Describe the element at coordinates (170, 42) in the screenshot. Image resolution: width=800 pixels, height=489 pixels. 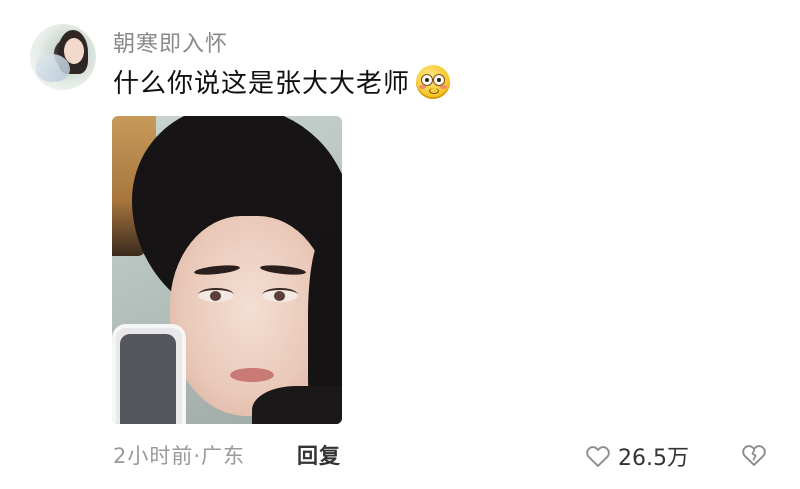
I see `username: 朝寒即入怀` at that location.